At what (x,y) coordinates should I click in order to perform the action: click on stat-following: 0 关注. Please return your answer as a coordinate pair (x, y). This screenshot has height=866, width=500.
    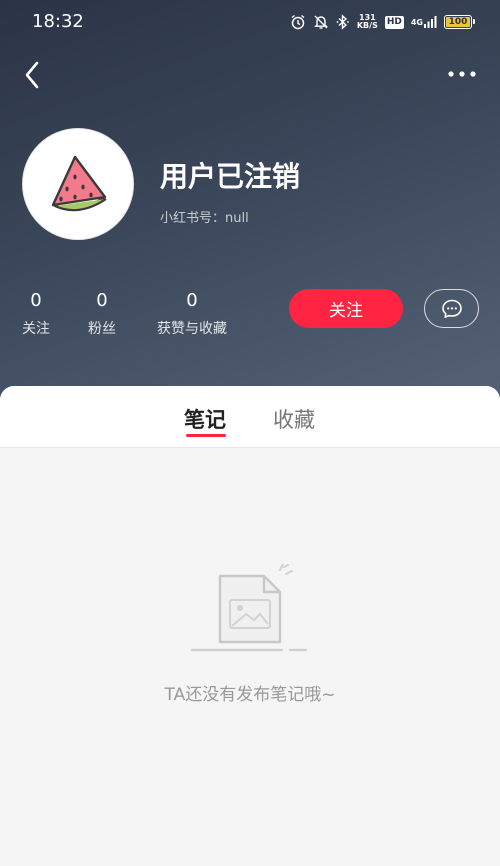
    Looking at the image, I should click on (36, 313).